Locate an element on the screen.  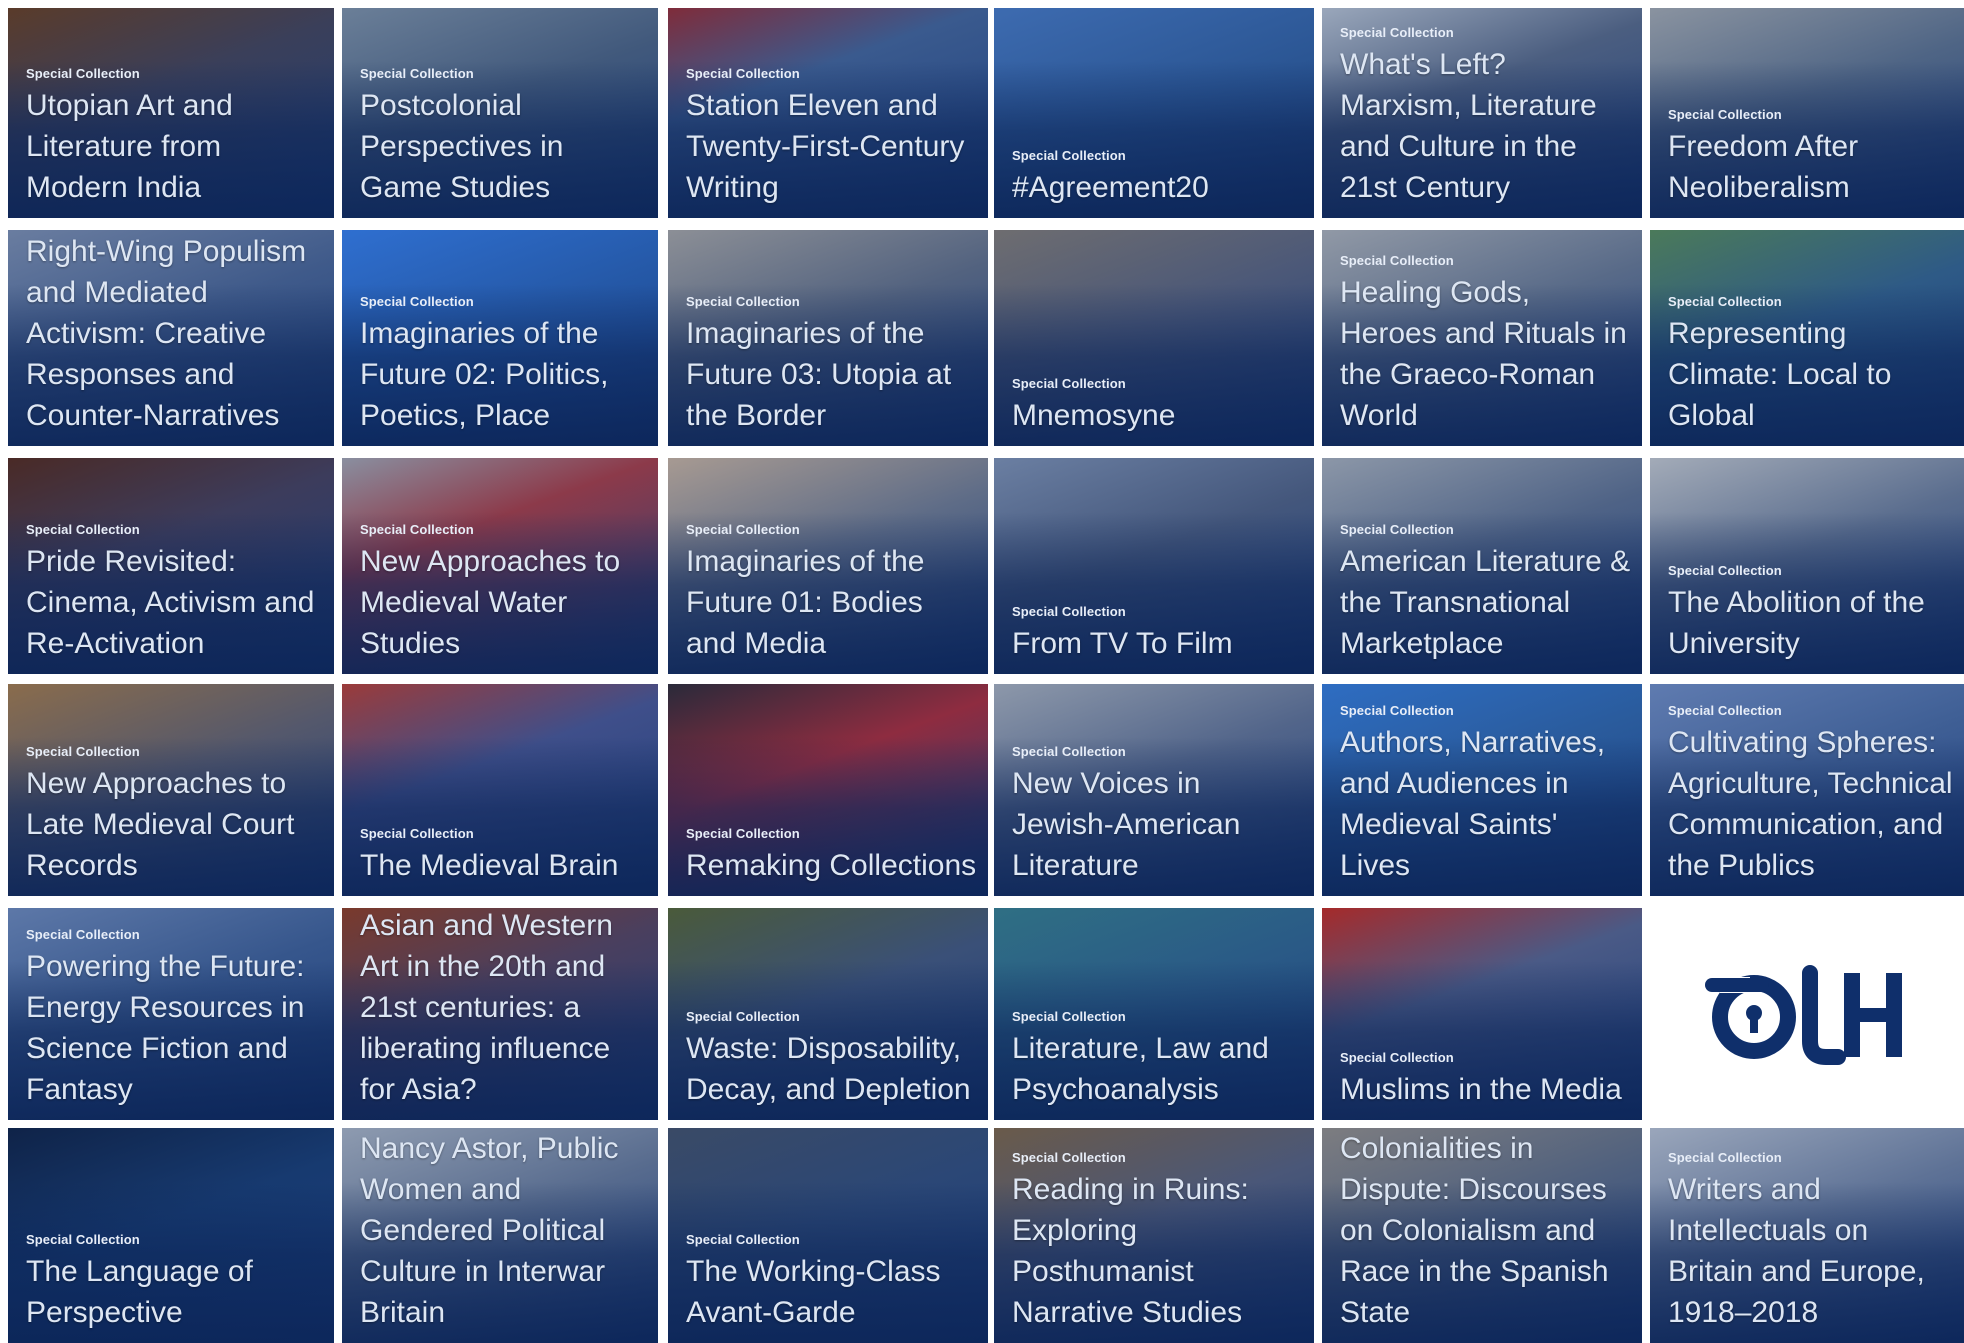
collection-tile: Special Collection From TV To Film is located at coordinates (1154, 566).